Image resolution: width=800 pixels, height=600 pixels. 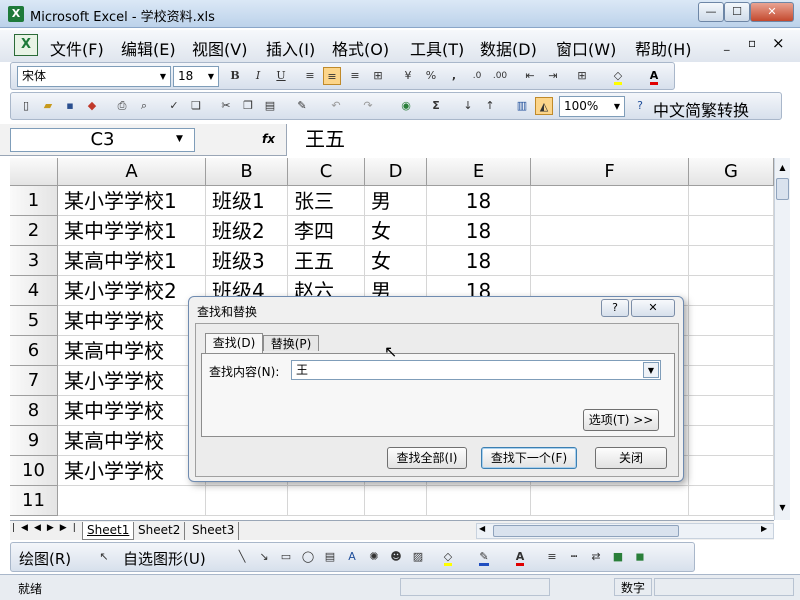 What do you see at coordinates (281, 76) in the screenshot?
I see `underline-button: U` at bounding box center [281, 76].